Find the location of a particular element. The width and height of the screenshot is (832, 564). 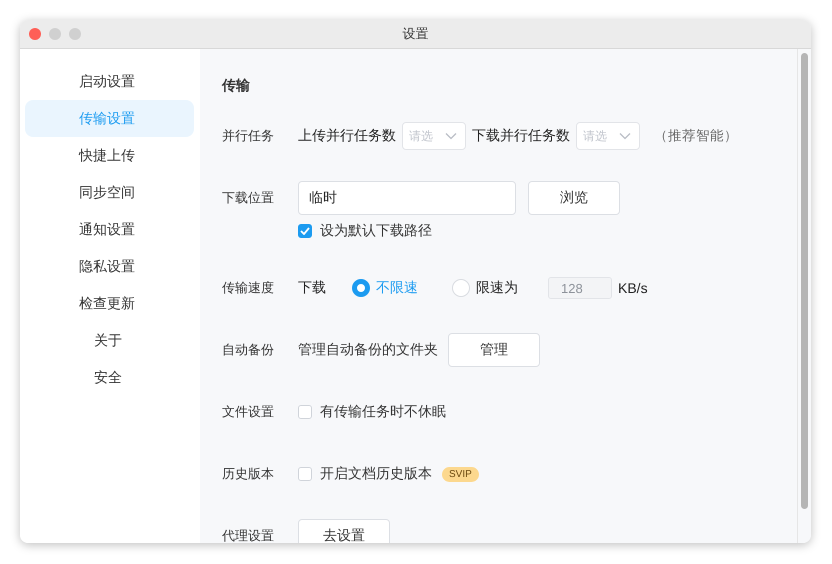

radio-label: 限速为 is located at coordinates (497, 288).